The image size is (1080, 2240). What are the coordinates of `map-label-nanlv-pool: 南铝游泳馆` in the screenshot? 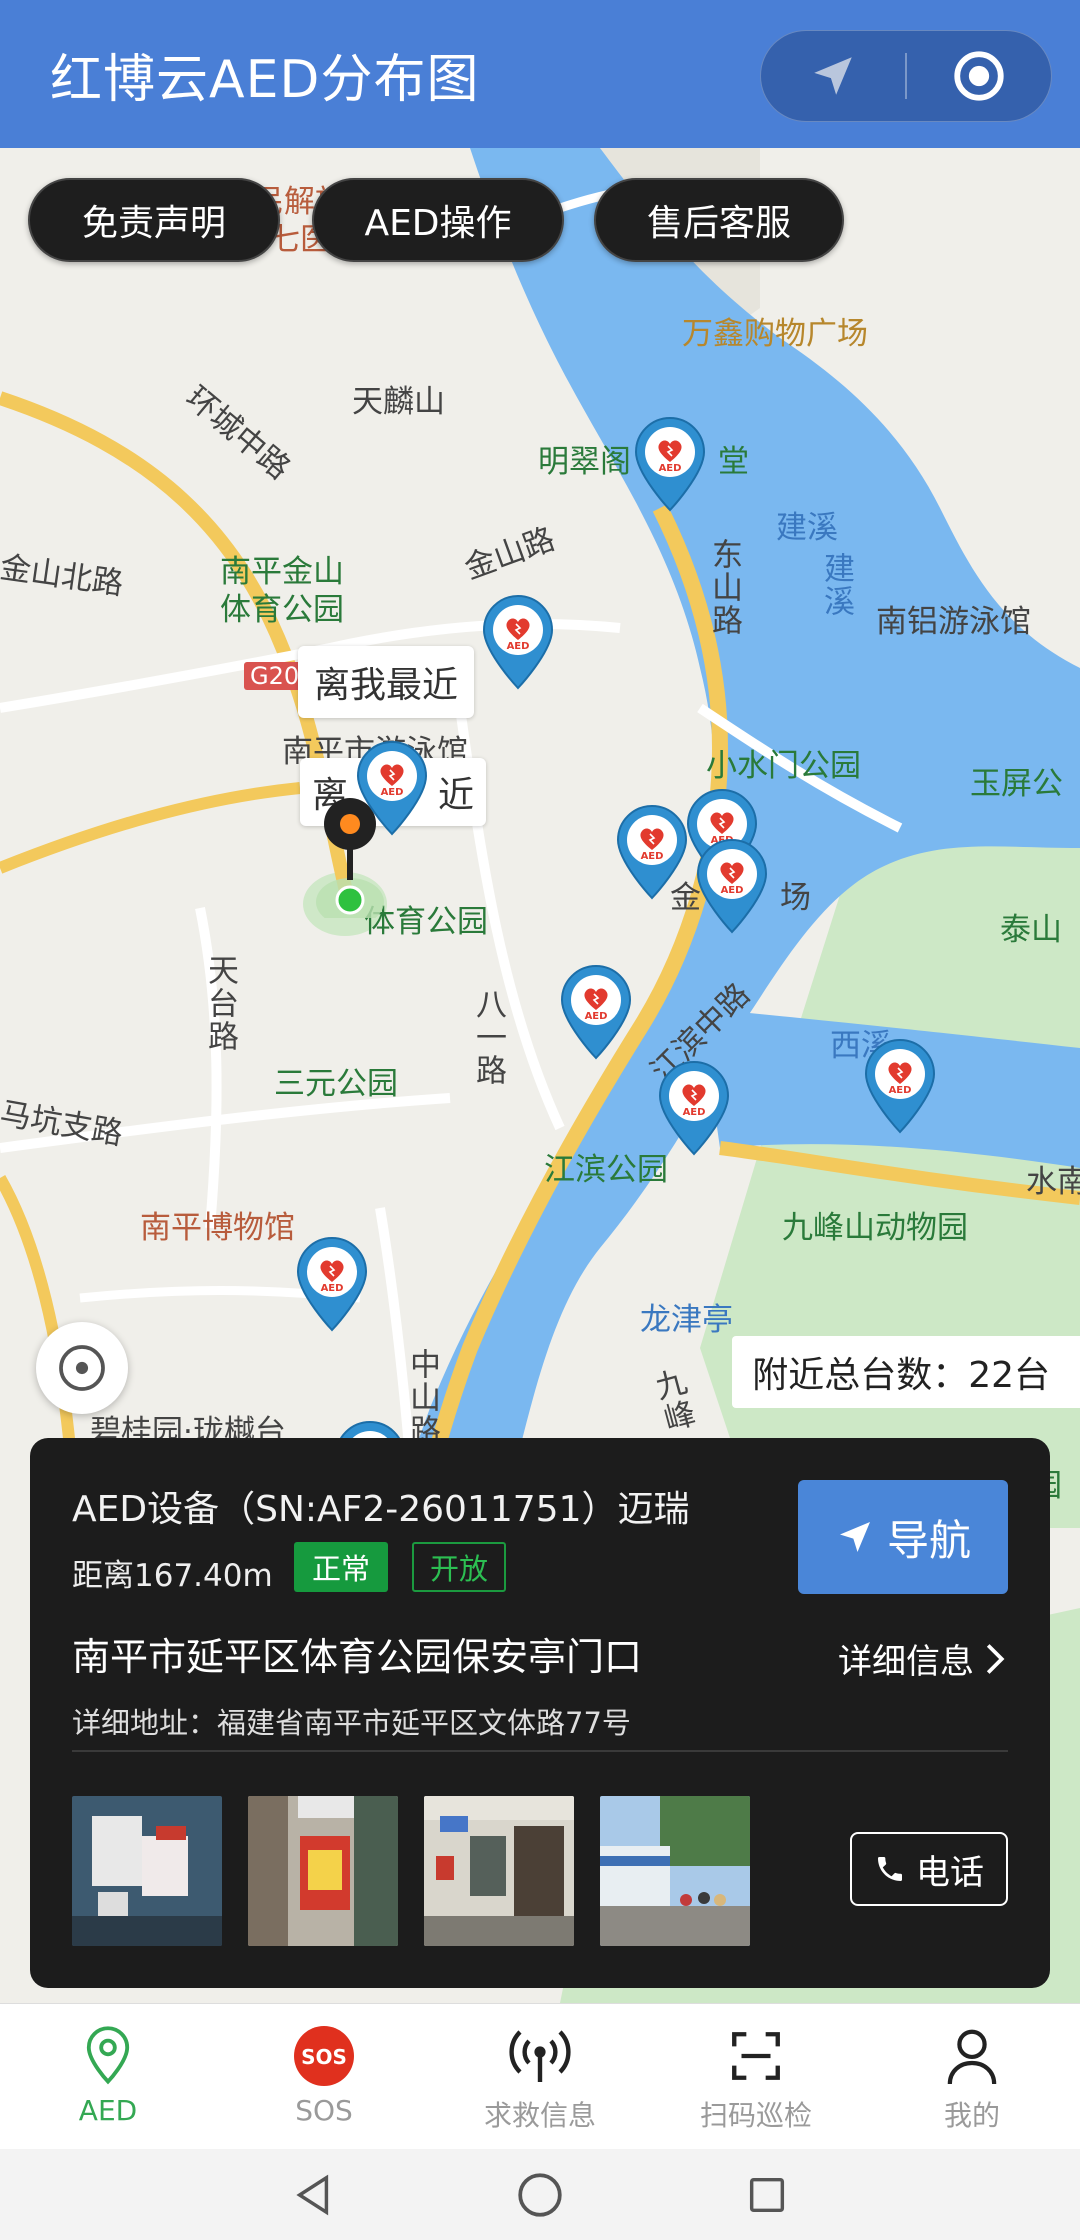 It's located at (953, 622).